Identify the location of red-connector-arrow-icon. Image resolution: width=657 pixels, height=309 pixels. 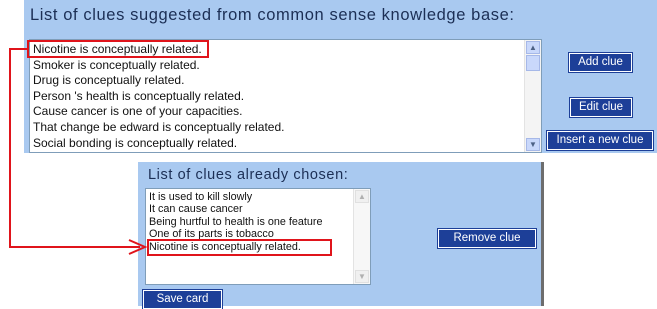
(78, 151).